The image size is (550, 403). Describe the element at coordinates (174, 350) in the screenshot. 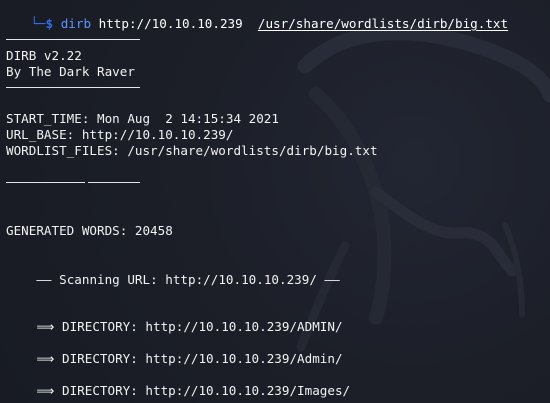

I see `directory-result-line: ⟹ DIRECTORY: http://10.10.10.239/Admin/` at that location.